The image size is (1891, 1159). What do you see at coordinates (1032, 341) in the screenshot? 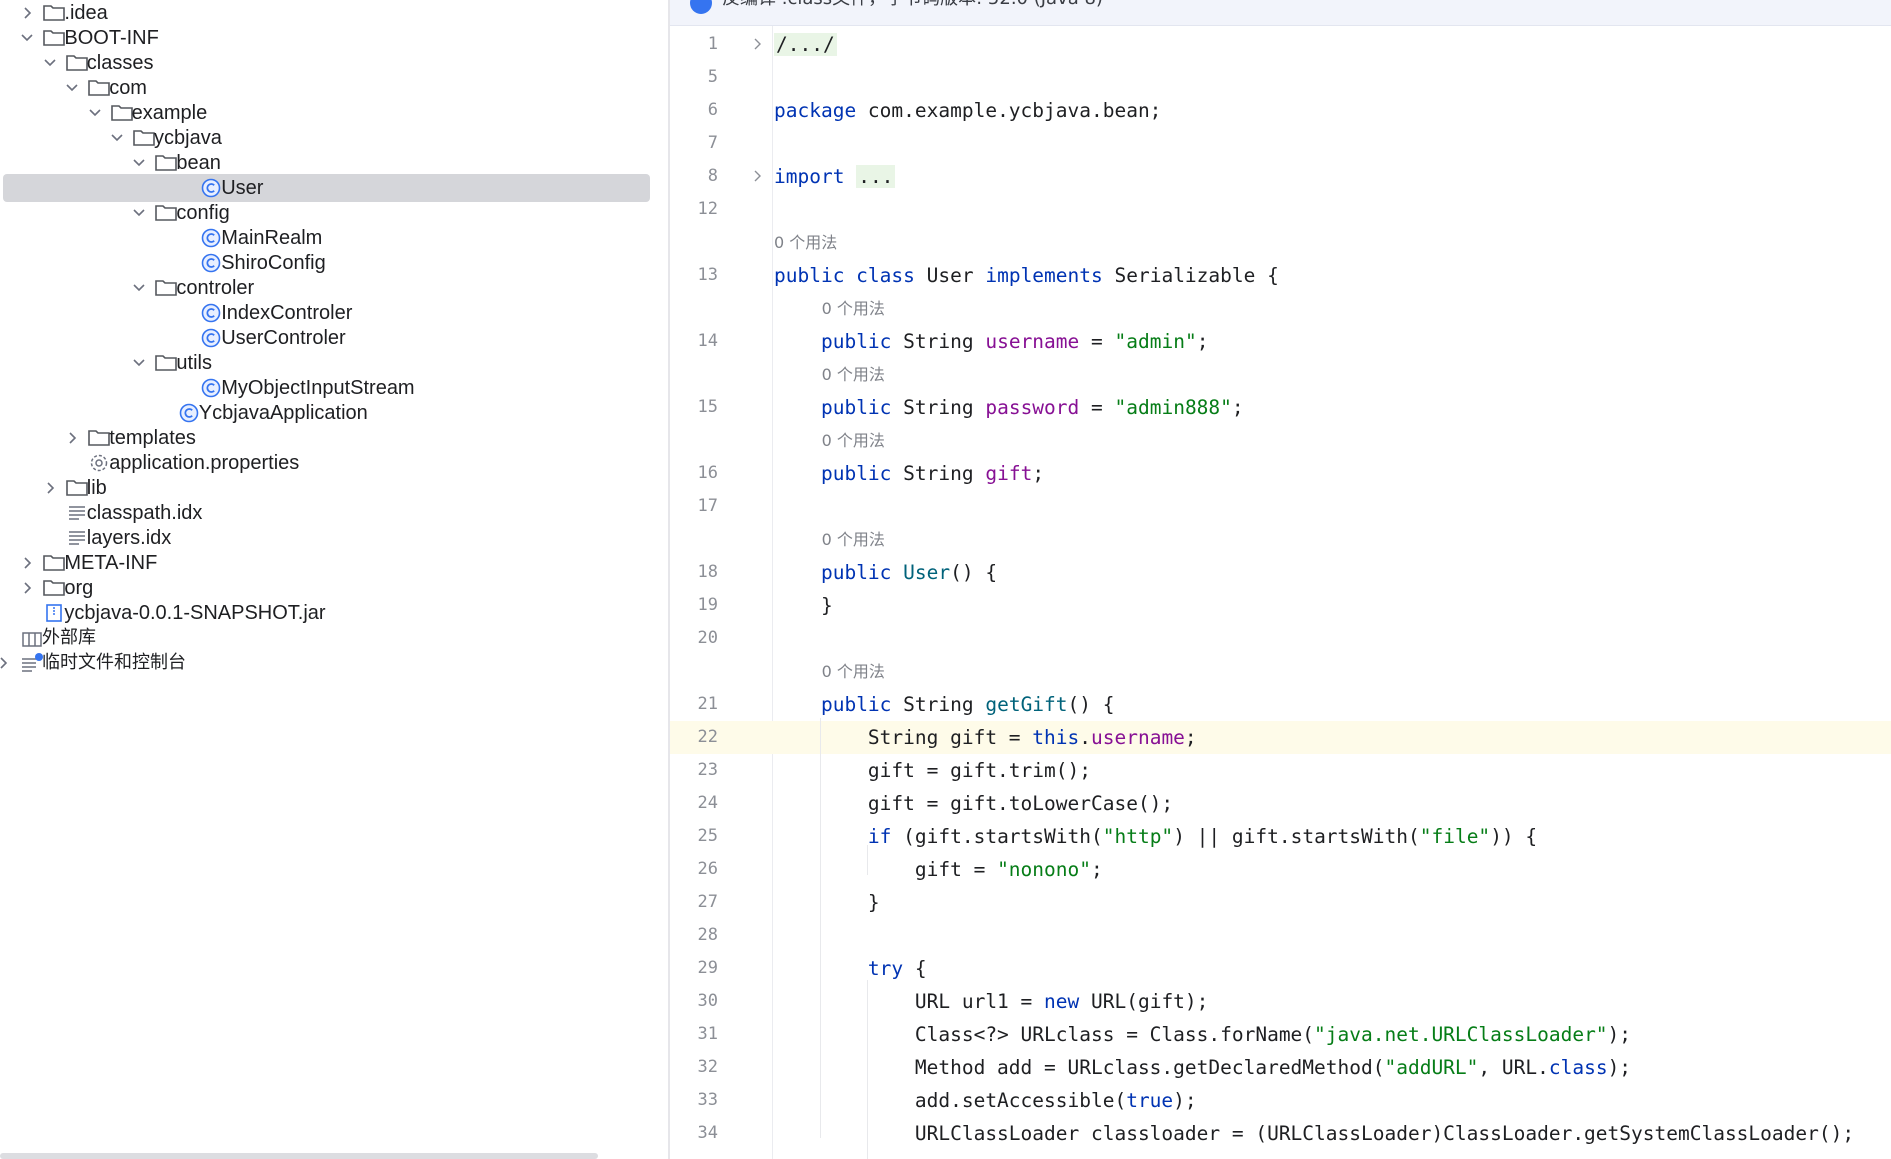
I see `code-token: username` at bounding box center [1032, 341].